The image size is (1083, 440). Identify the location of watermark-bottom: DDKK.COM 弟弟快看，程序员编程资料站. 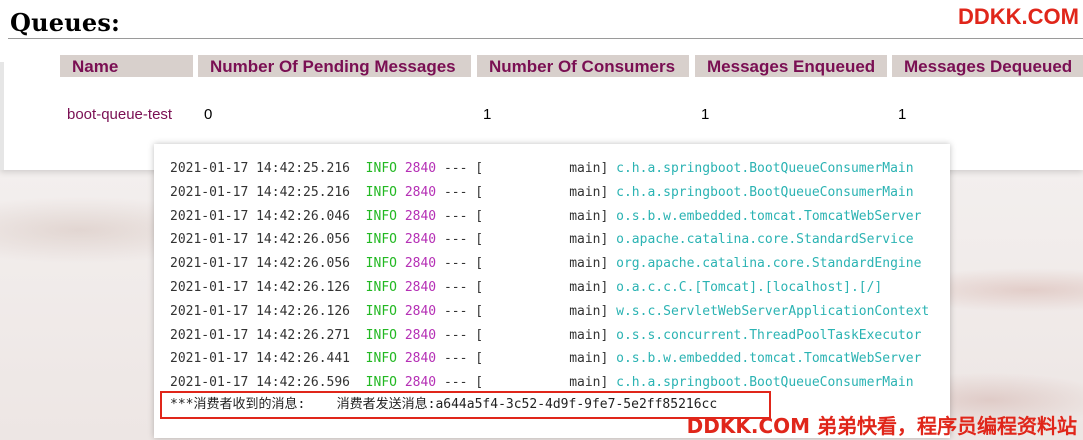
(881, 426).